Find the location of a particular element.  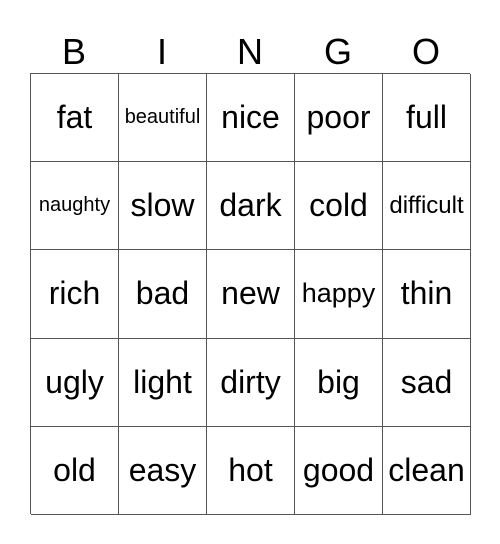

bingo-cell: full is located at coordinates (427, 118).